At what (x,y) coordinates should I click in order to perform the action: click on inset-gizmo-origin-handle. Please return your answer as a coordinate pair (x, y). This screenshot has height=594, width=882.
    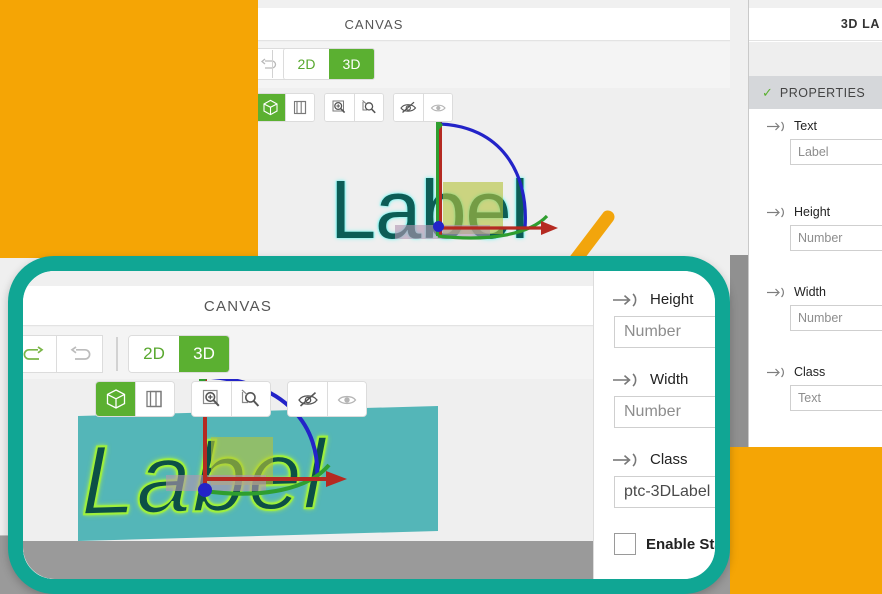
    Looking at the image, I should click on (205, 490).